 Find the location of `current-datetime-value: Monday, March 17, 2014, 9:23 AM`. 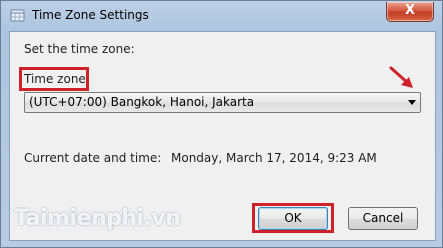

current-datetime-value: Monday, March 17, 2014, 9:23 AM is located at coordinates (274, 158).